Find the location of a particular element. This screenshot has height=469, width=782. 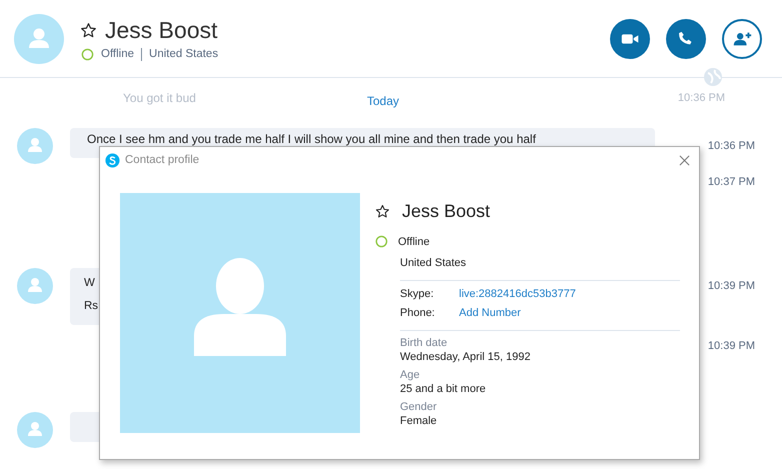

skype-icon is located at coordinates (112, 160).